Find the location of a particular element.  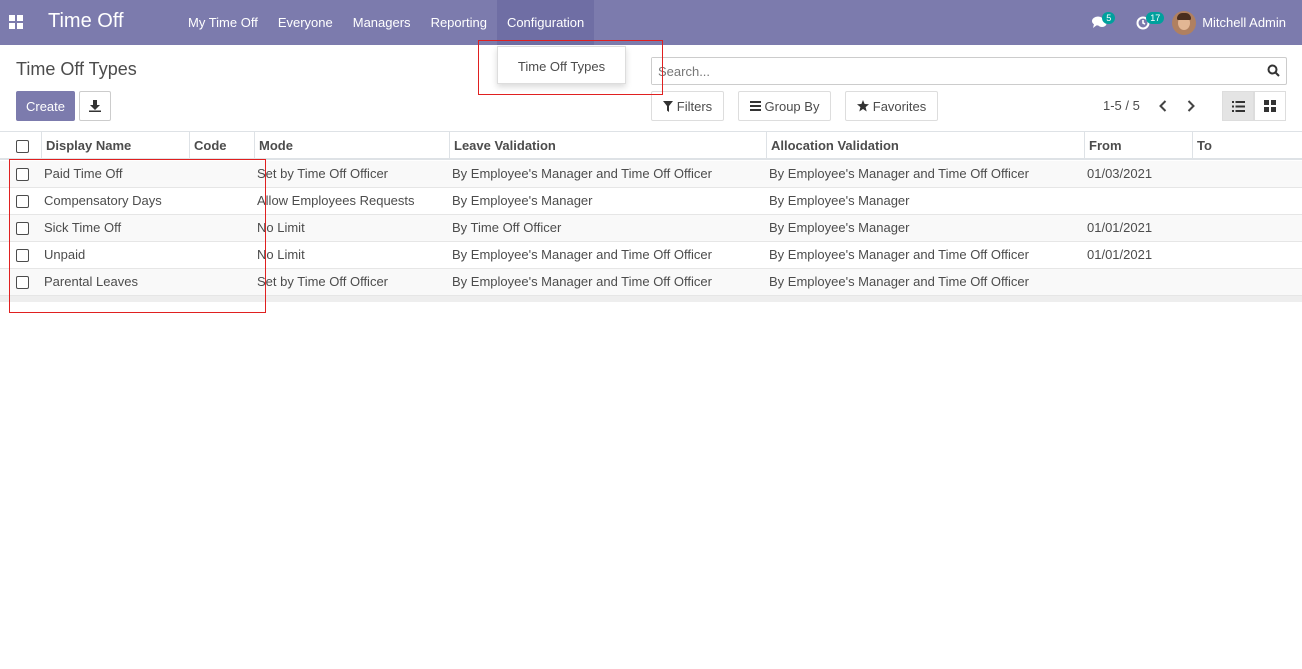

header-select-all-cell is located at coordinates (20, 145).